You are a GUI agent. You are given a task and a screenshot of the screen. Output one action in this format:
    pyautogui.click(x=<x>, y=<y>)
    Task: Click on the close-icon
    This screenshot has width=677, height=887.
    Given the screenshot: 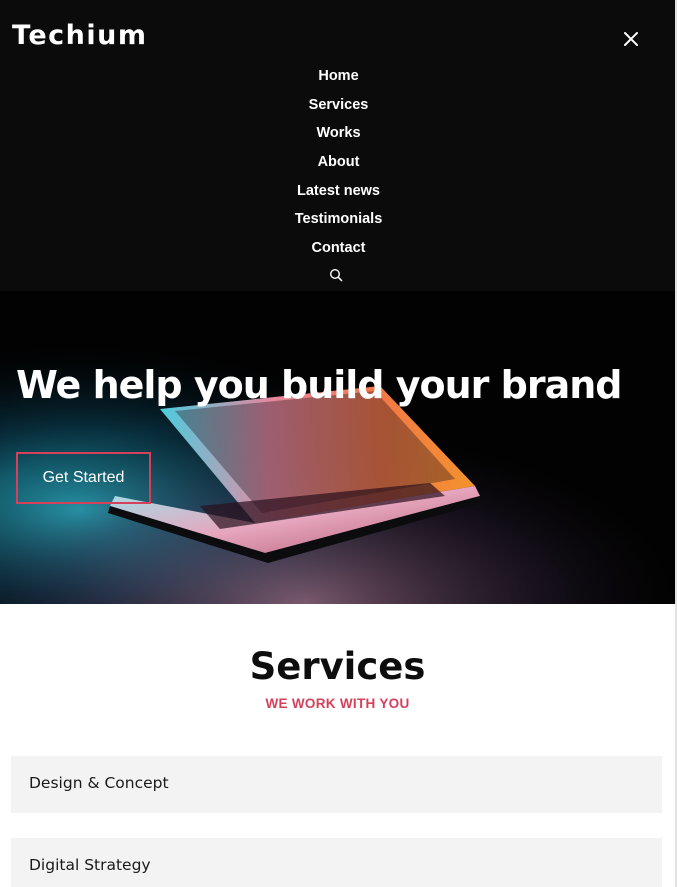 What is the action you would take?
    pyautogui.click(x=631, y=39)
    